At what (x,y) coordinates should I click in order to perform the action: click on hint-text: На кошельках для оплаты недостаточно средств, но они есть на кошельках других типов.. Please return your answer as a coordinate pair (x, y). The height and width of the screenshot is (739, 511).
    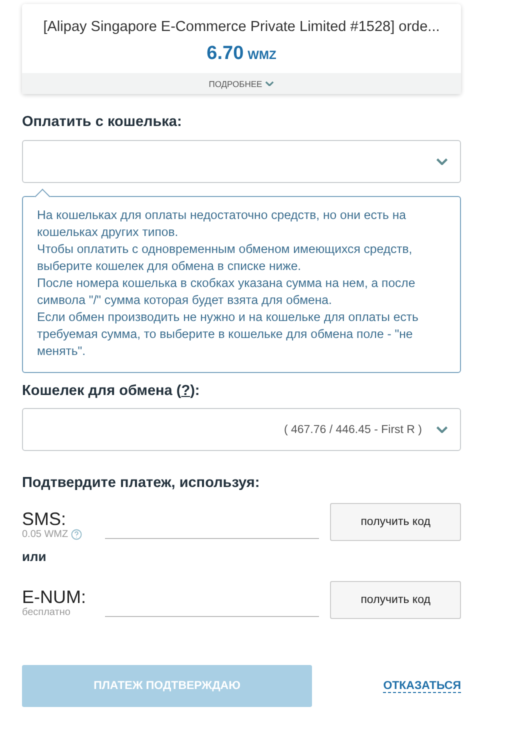
    Looking at the image, I should click on (222, 224).